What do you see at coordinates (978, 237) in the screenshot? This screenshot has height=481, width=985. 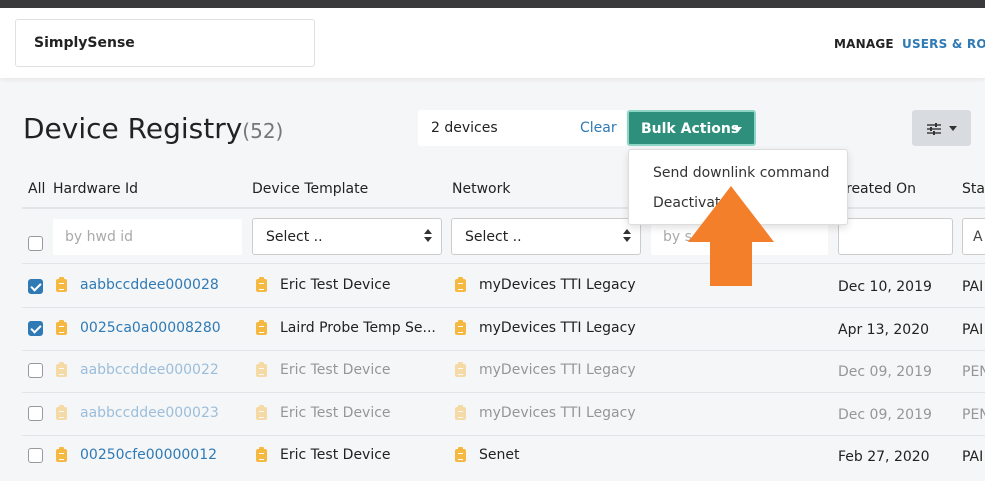 I see `status-placeholder: A` at bounding box center [978, 237].